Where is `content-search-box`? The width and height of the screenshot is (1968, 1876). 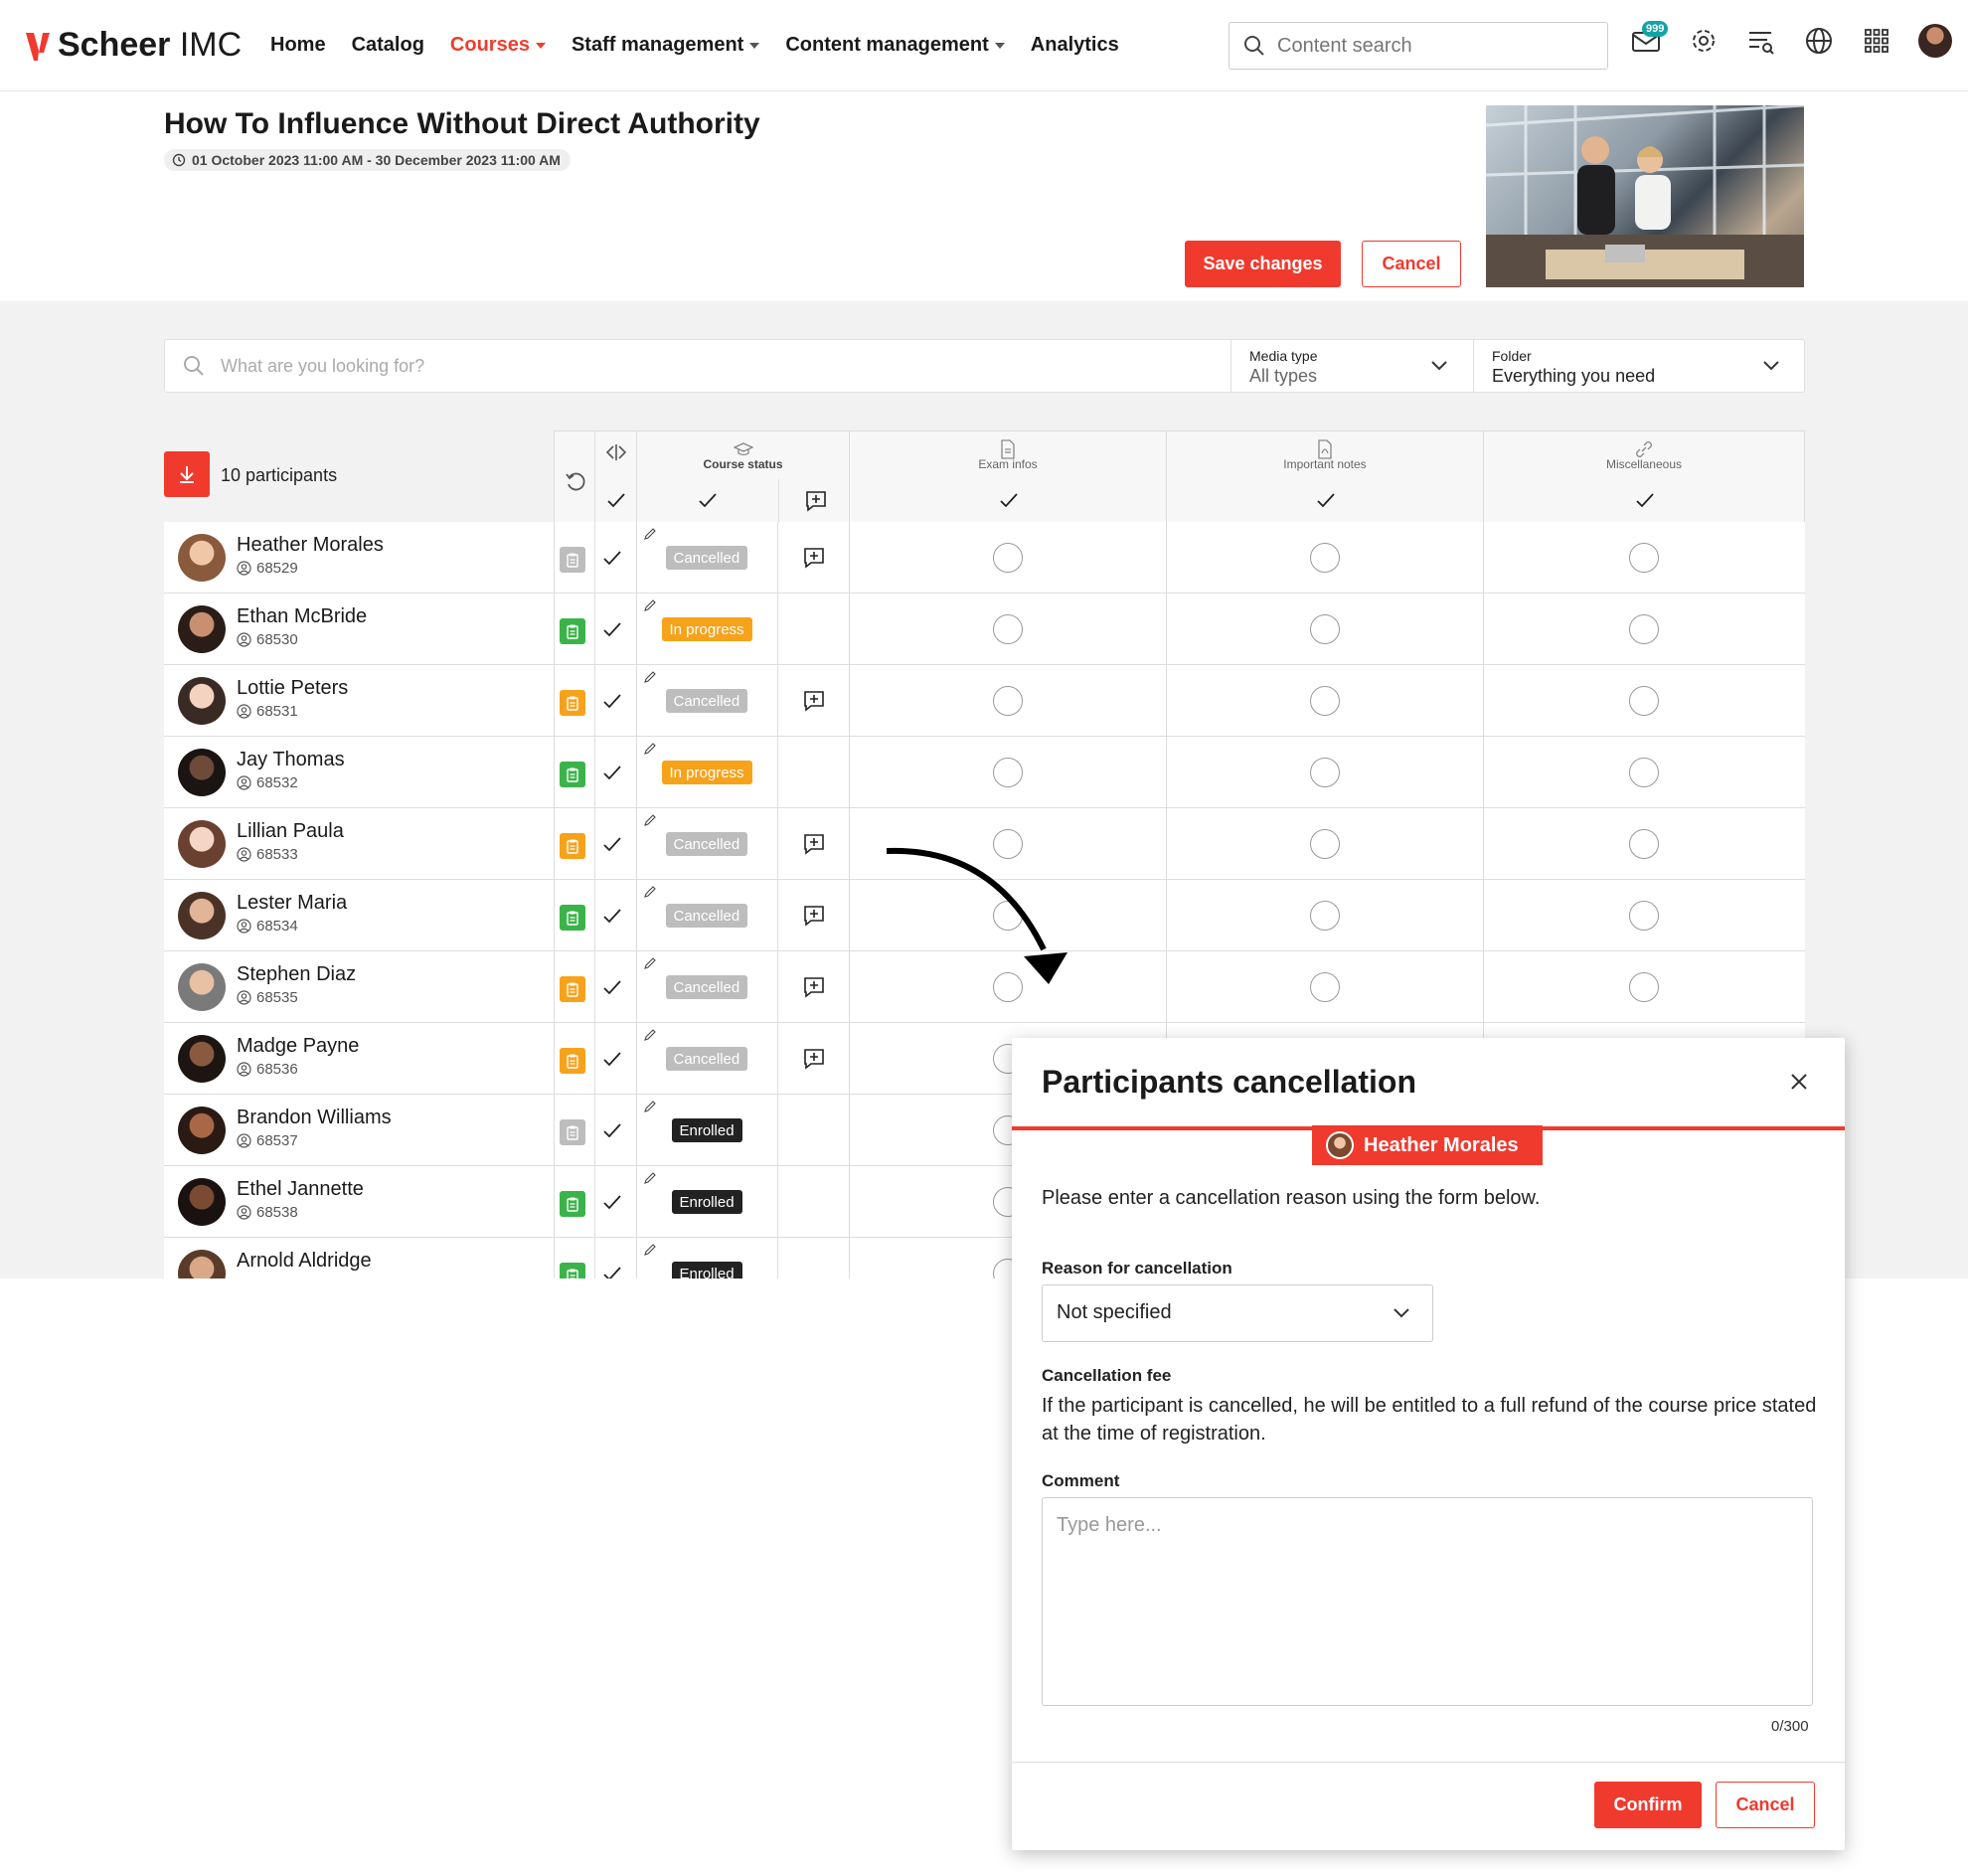 content-search-box is located at coordinates (1418, 46).